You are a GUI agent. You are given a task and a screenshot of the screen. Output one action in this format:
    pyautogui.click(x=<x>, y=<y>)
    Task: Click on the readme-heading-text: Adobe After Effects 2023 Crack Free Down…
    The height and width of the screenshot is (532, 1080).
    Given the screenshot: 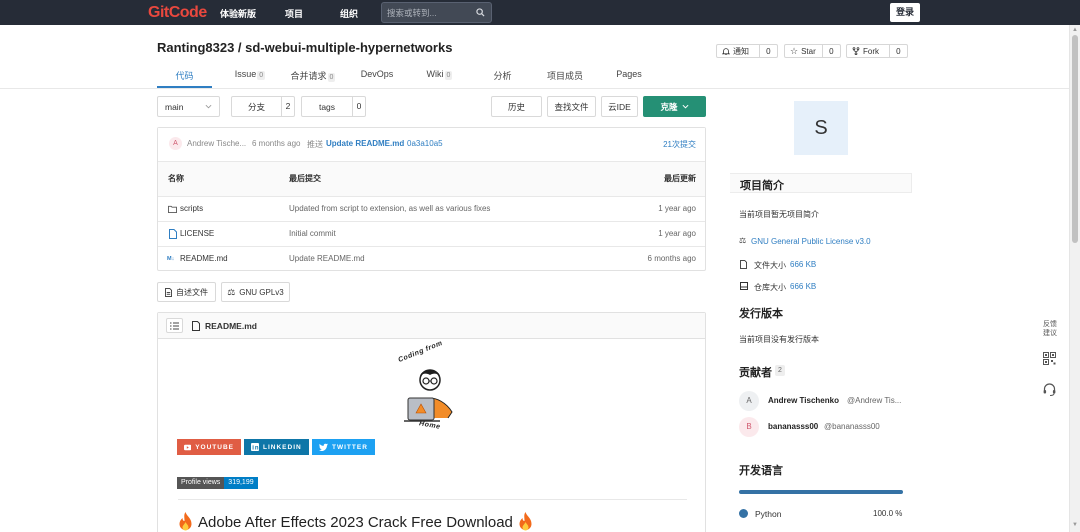 What is the action you would take?
    pyautogui.click(x=355, y=522)
    